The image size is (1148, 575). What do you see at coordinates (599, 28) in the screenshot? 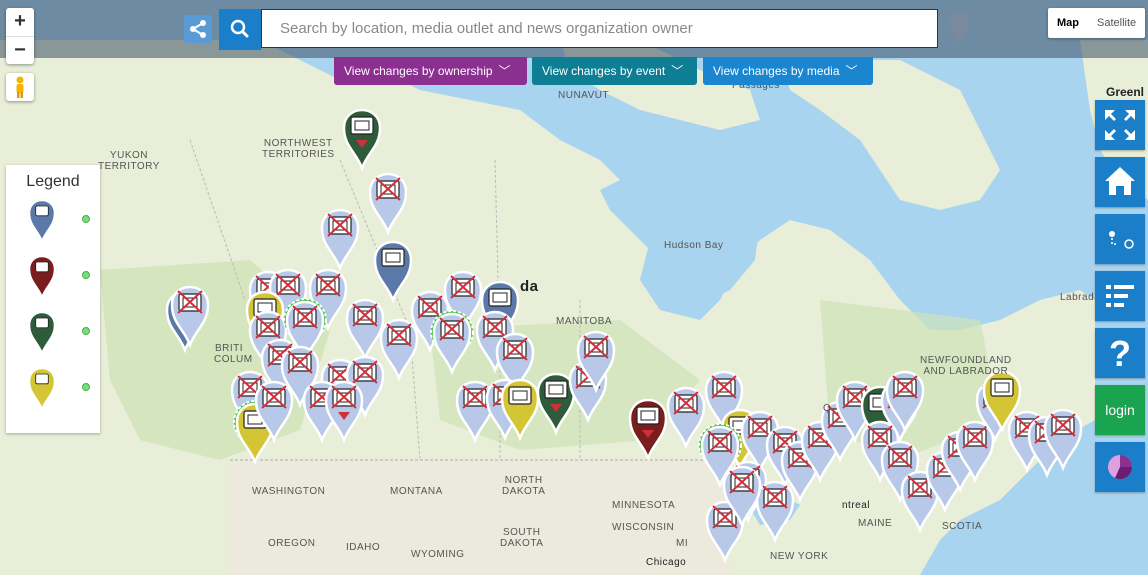
I see `search-input` at bounding box center [599, 28].